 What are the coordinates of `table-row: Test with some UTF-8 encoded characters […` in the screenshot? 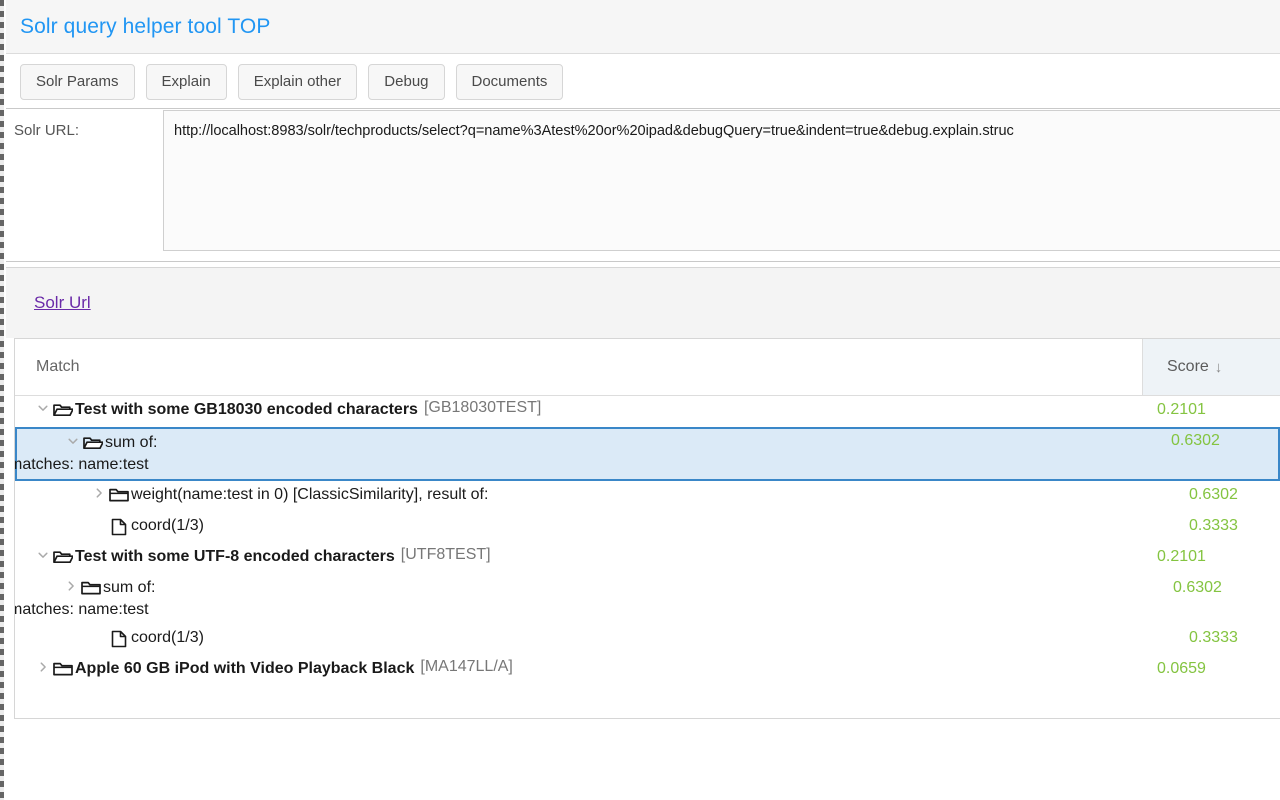 It's located at (647, 558).